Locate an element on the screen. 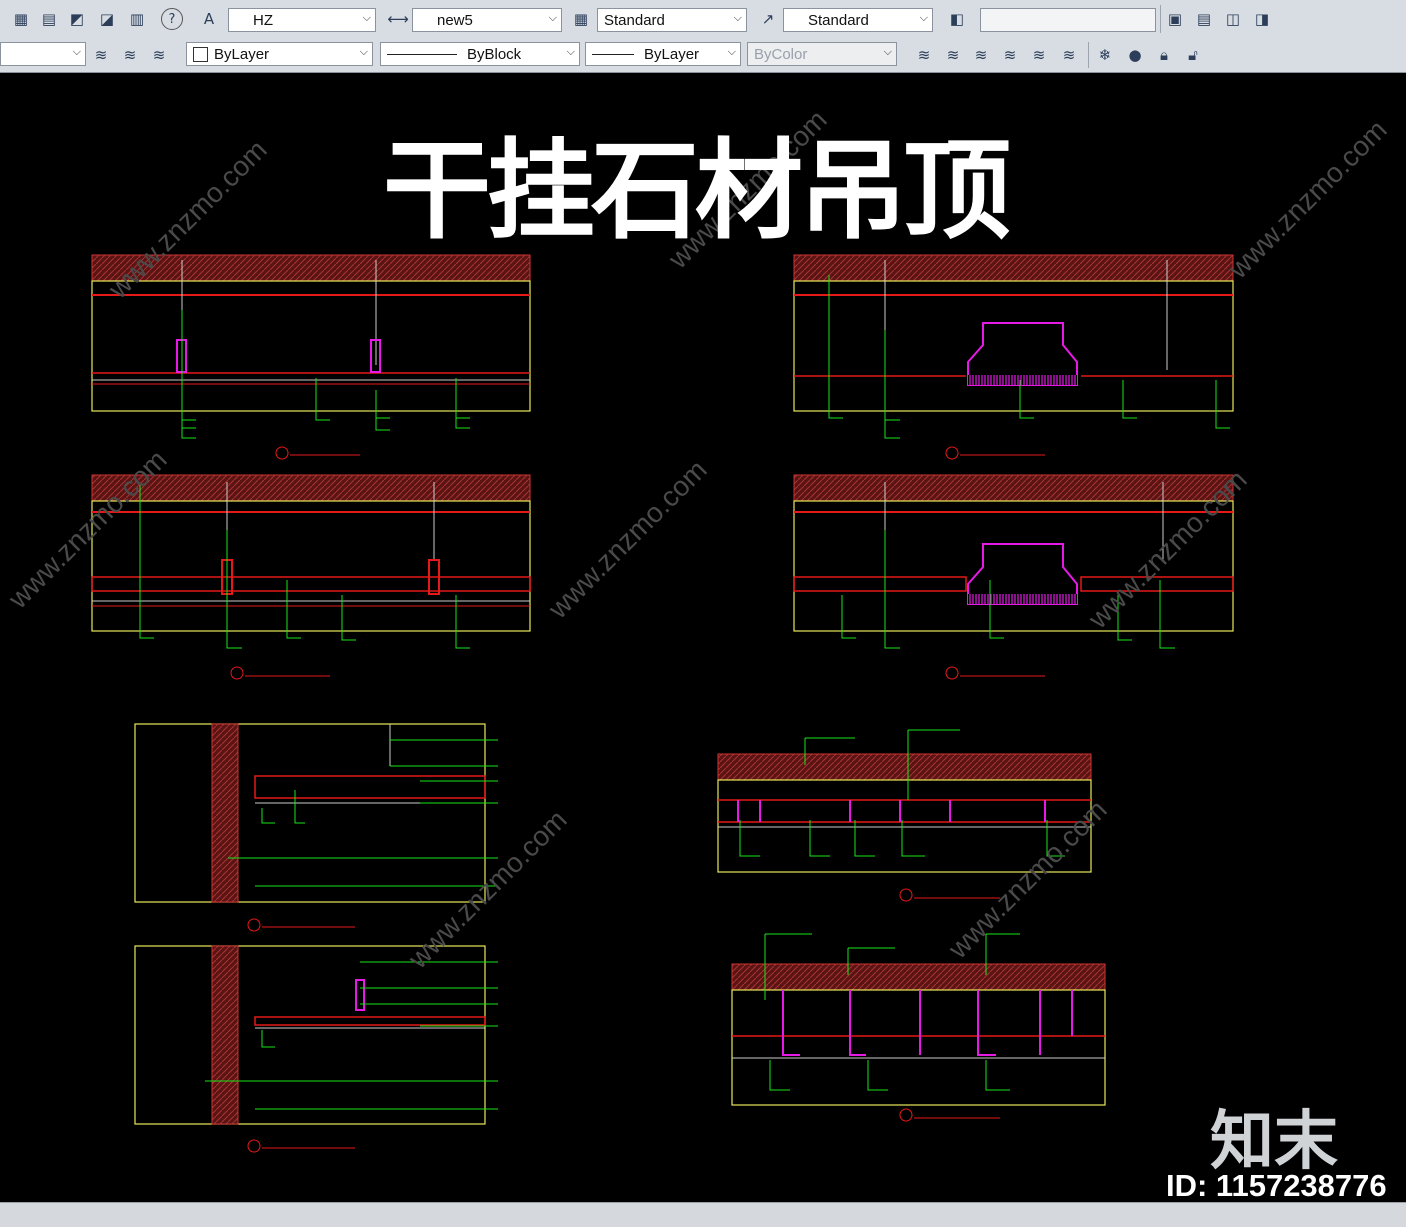 This screenshot has height=1227, width=1406. layer-state-icon: ≋ is located at coordinates (101, 55).